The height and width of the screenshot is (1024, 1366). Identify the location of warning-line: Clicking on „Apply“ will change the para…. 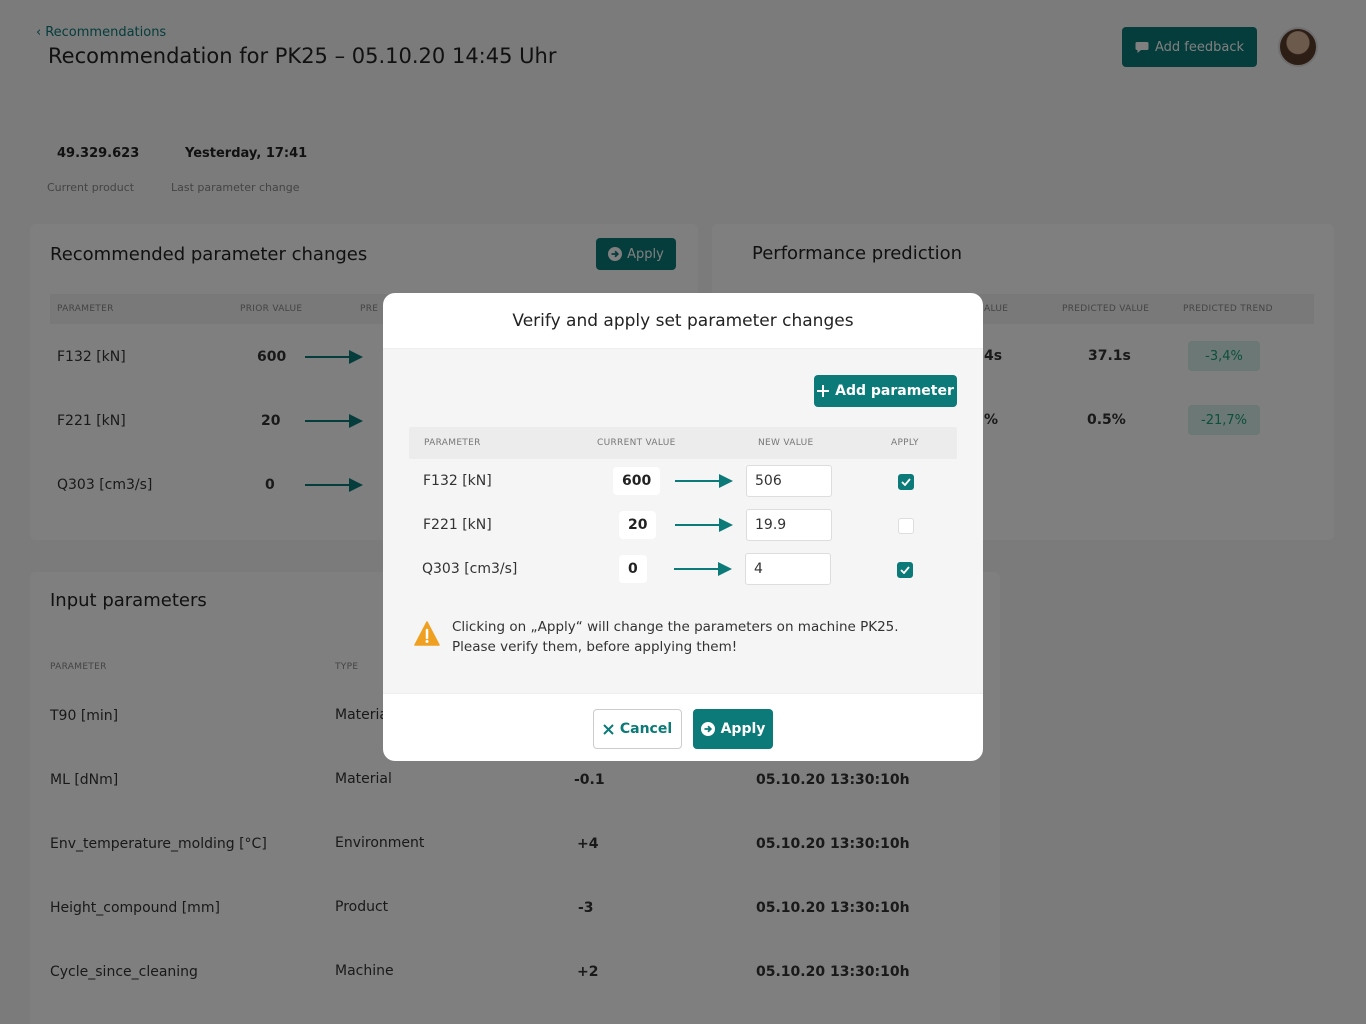
(675, 627).